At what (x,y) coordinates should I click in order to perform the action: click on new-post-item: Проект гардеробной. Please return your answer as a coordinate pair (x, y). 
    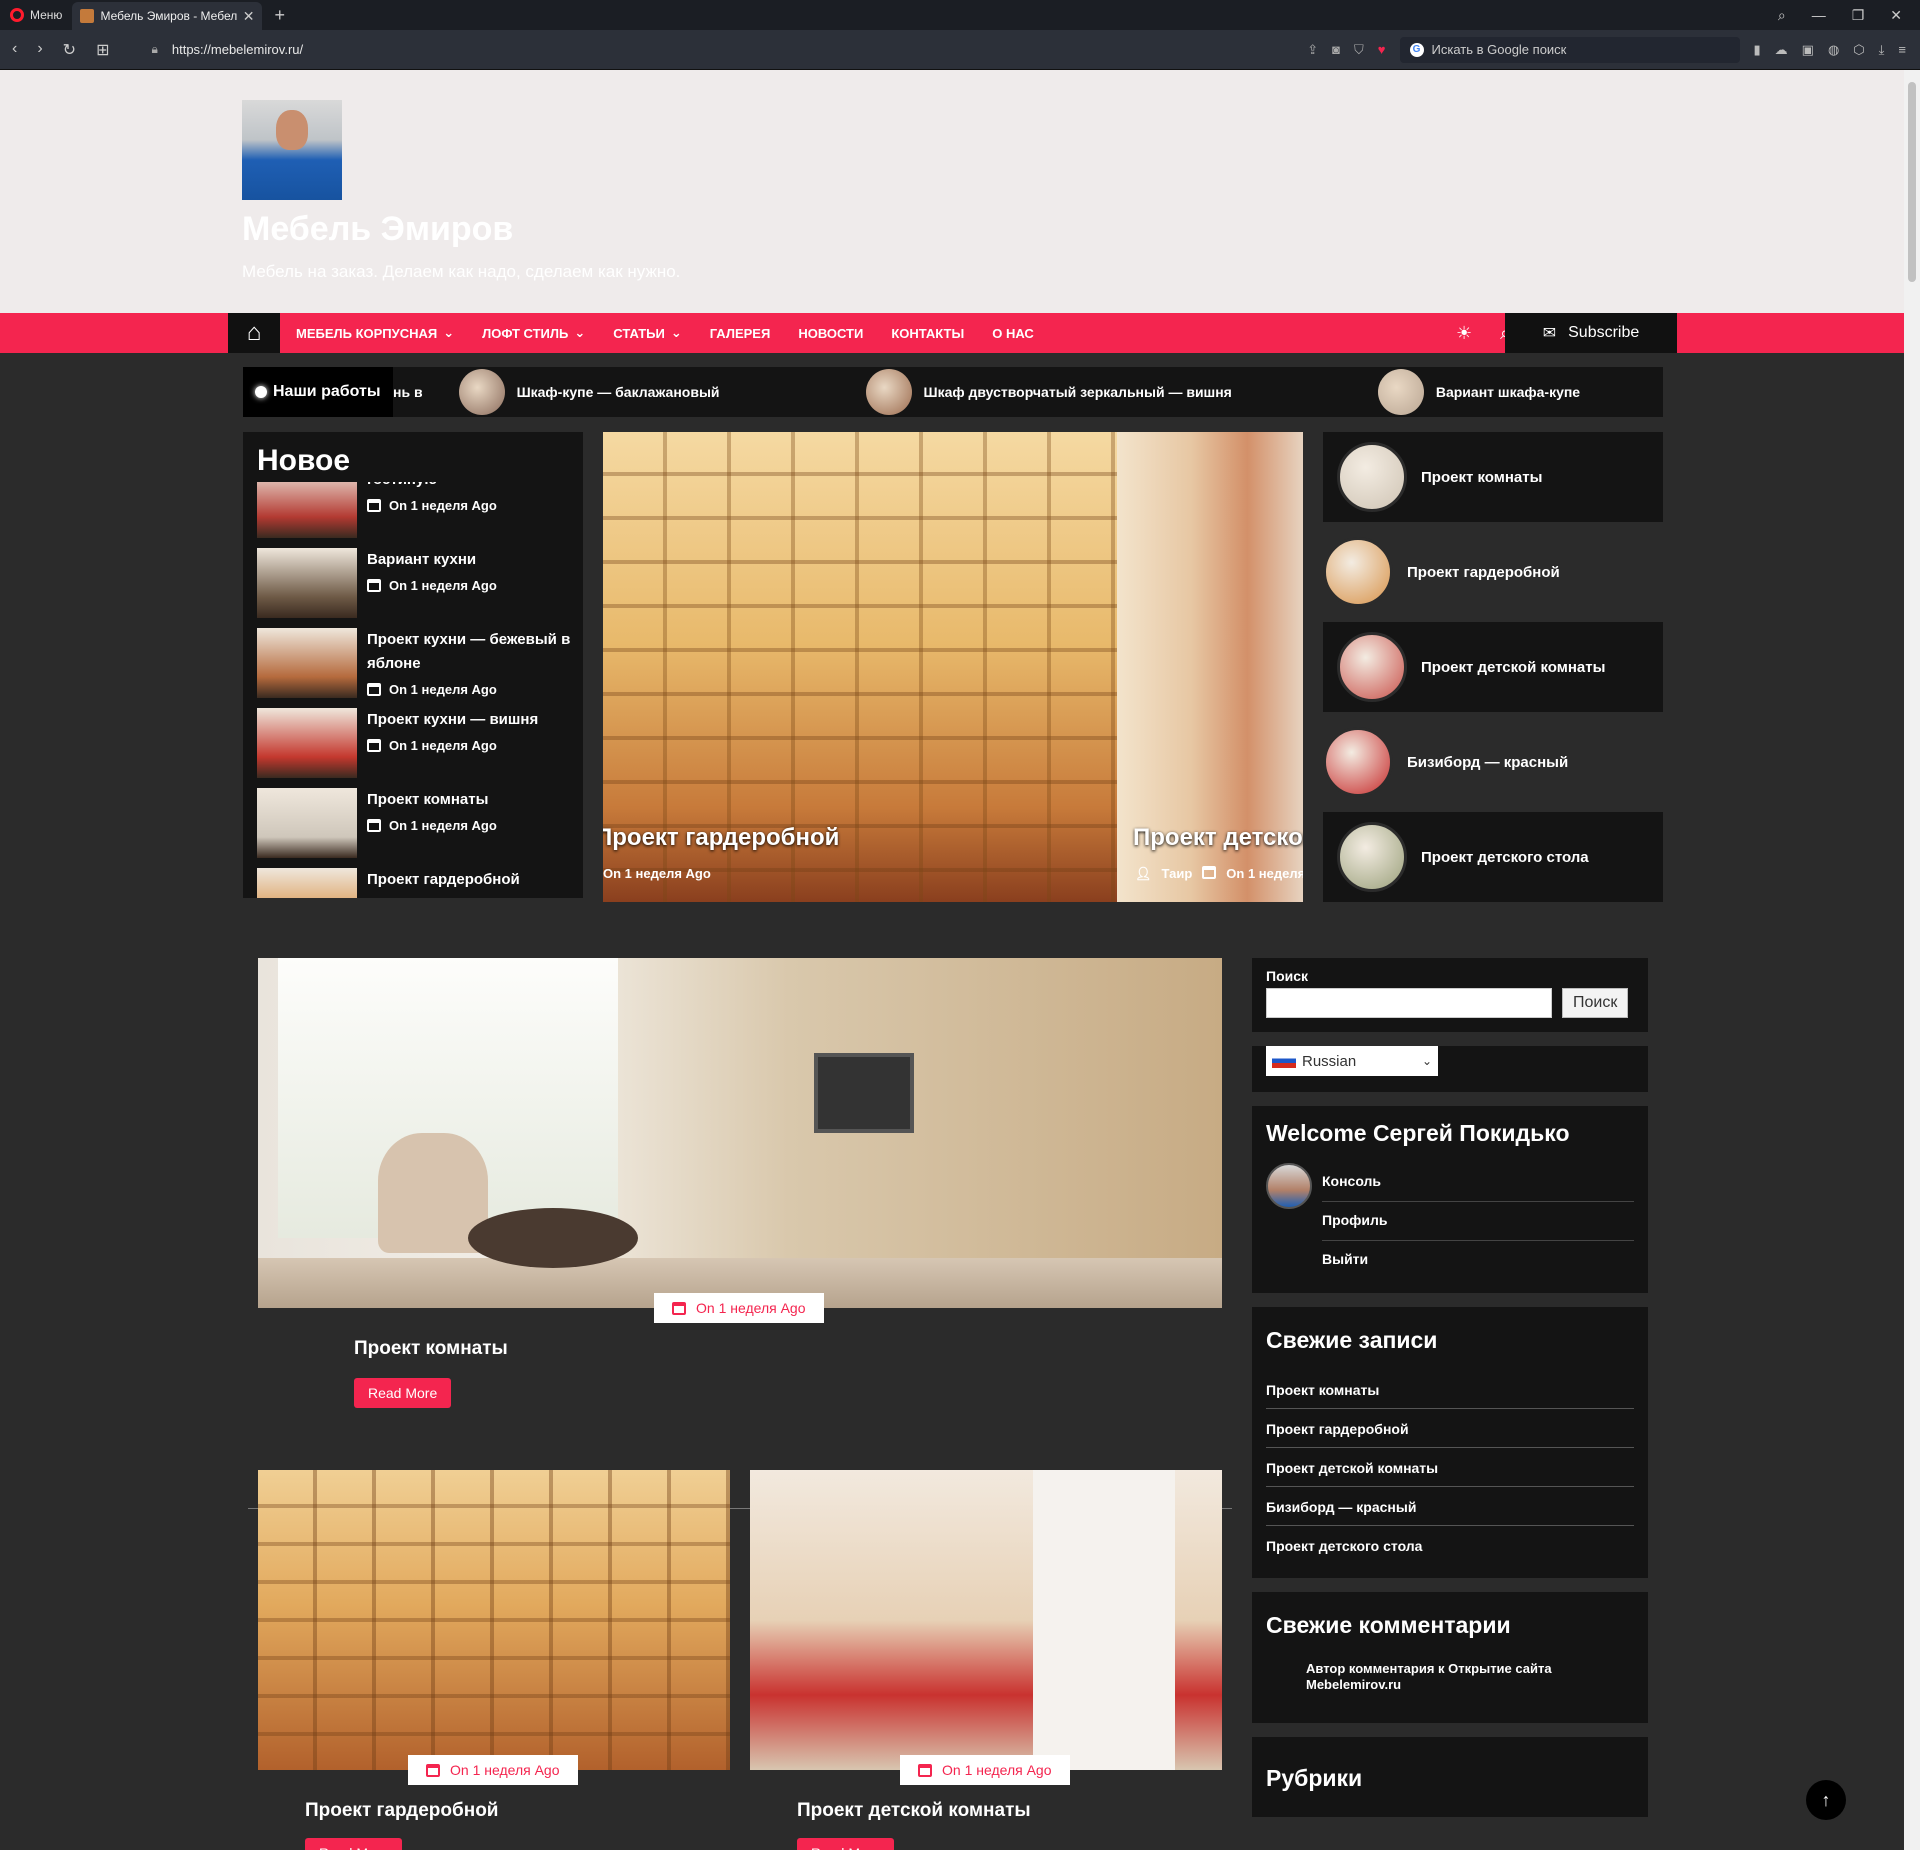
    Looking at the image, I should click on (417, 883).